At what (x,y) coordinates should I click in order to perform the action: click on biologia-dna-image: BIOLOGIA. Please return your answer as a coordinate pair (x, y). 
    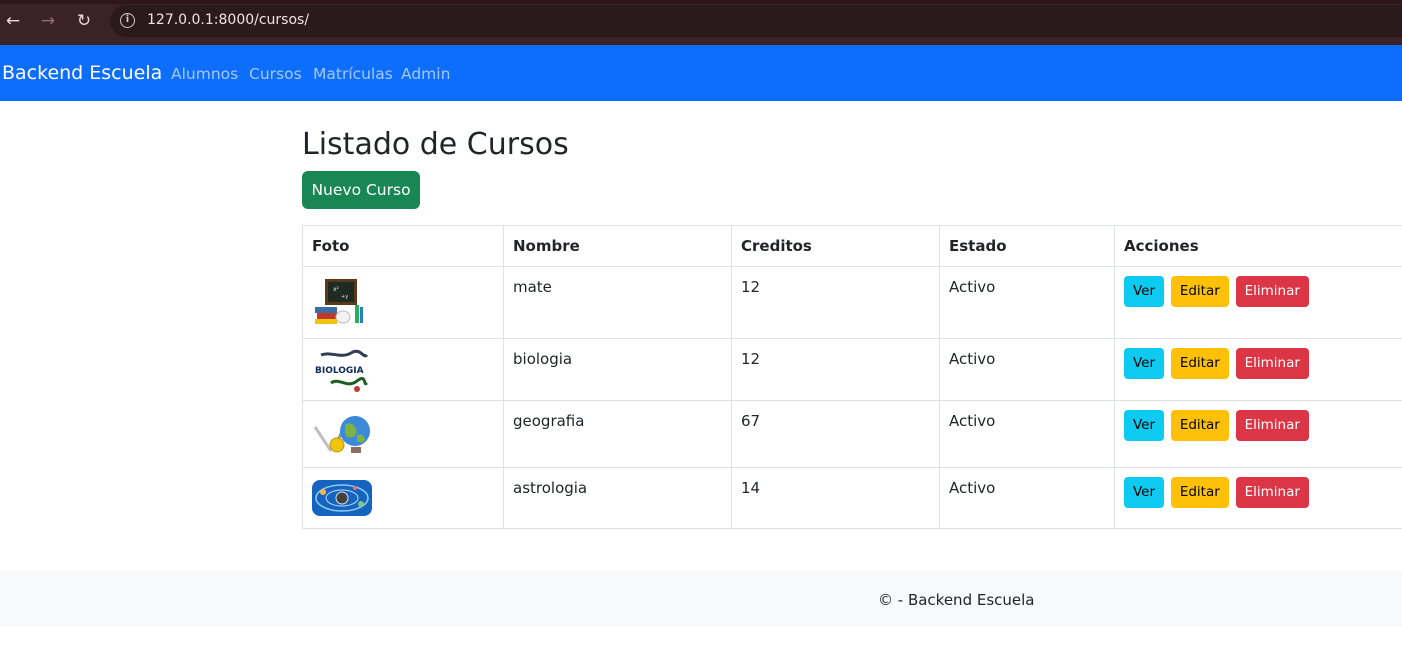
    Looking at the image, I should click on (341, 374).